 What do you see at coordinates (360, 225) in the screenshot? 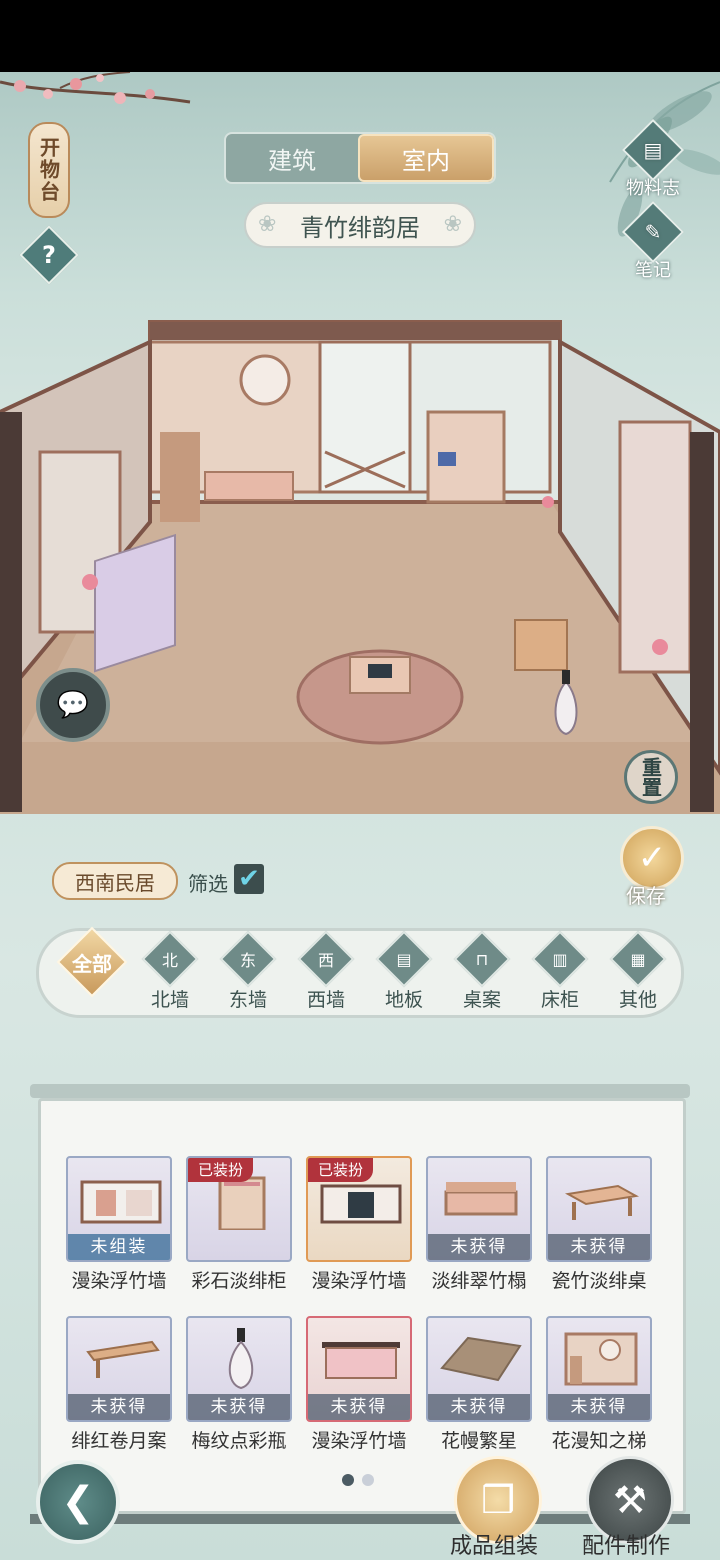
I see `room-name-banner: 青竹绯韵居` at bounding box center [360, 225].